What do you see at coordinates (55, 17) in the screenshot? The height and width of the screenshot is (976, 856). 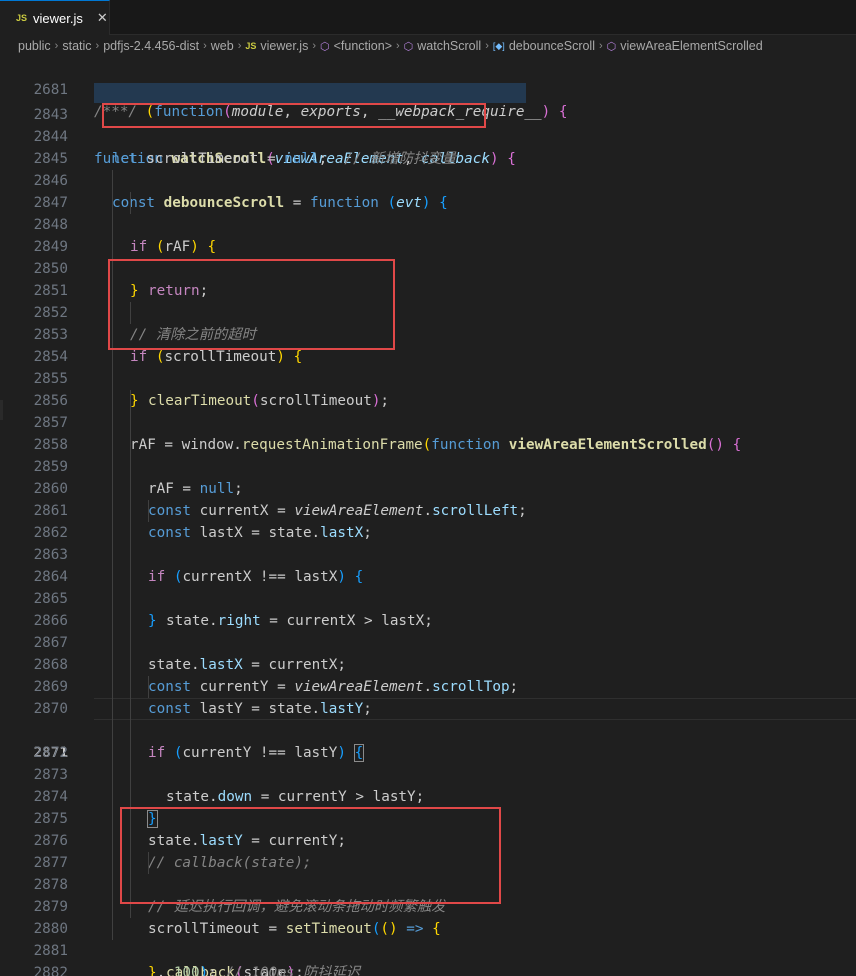 I see `tab-viewer-js: JS viewer.js ✕` at bounding box center [55, 17].